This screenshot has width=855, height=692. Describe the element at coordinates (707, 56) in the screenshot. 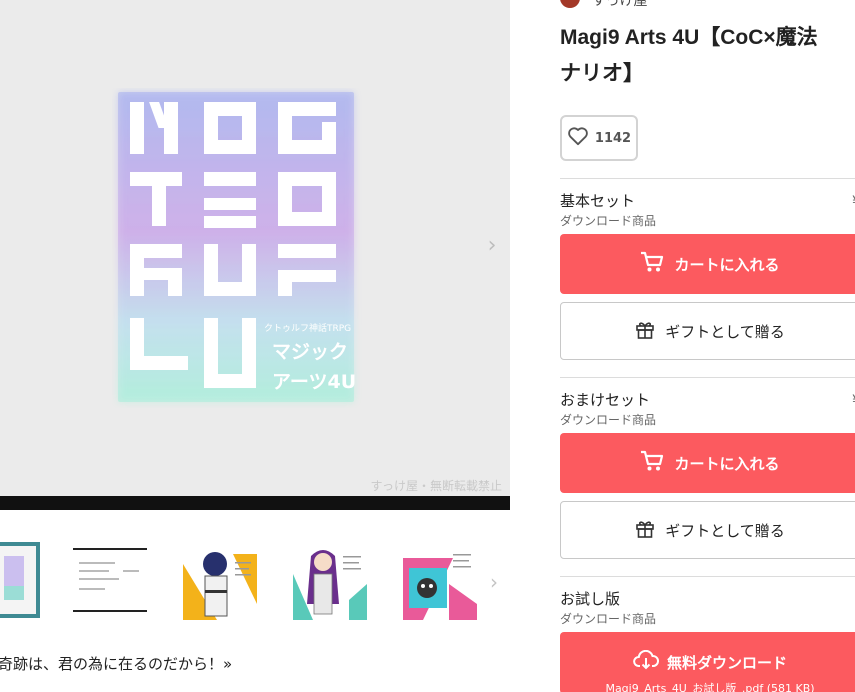

I see `product-title: Magi9 Arts 4U【CoC×魔法 ナリオ】` at that location.